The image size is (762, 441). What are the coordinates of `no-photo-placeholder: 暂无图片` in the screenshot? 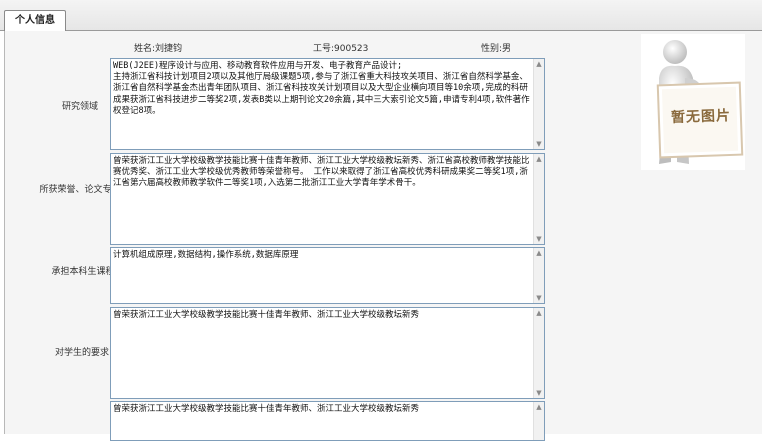 It's located at (693, 102).